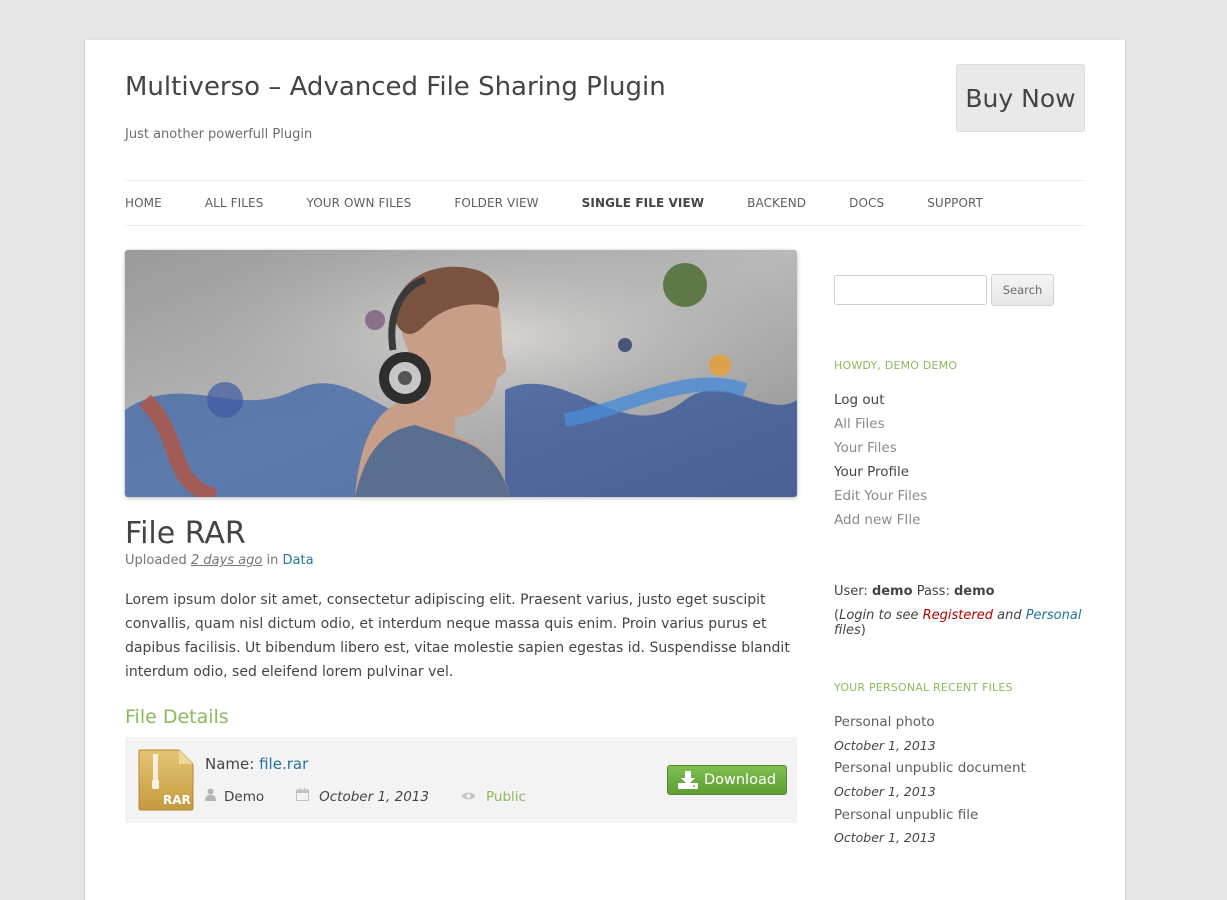 The image size is (1227, 900). Describe the element at coordinates (930, 768) in the screenshot. I see `recent-file-title: Personal unpublic document` at that location.